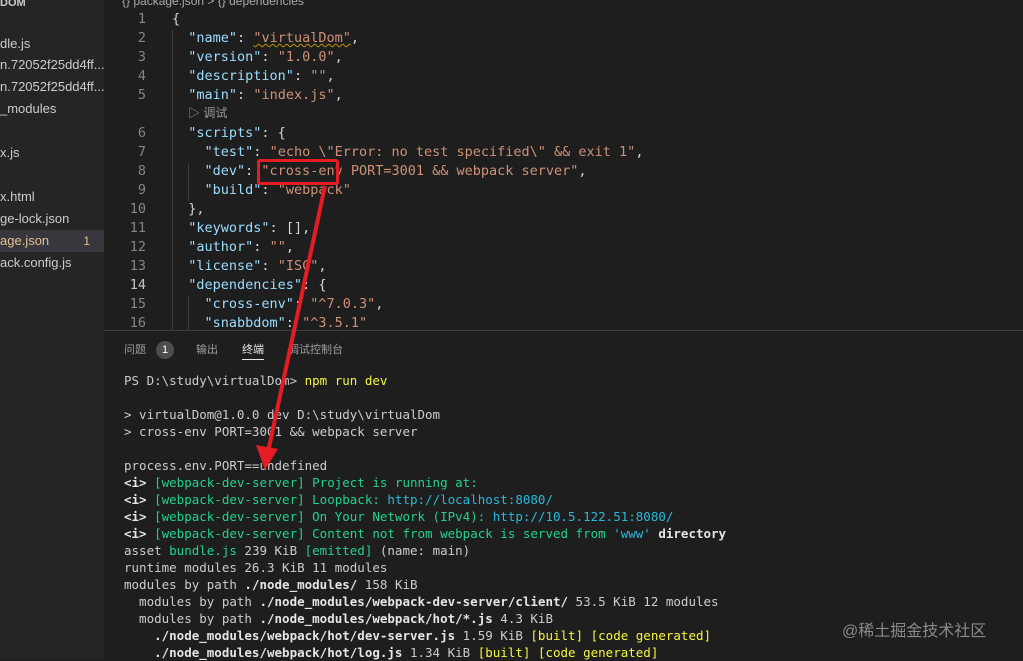 The height and width of the screenshot is (661, 1023). What do you see at coordinates (229, 152) in the screenshot?
I see `json-key: "test"` at bounding box center [229, 152].